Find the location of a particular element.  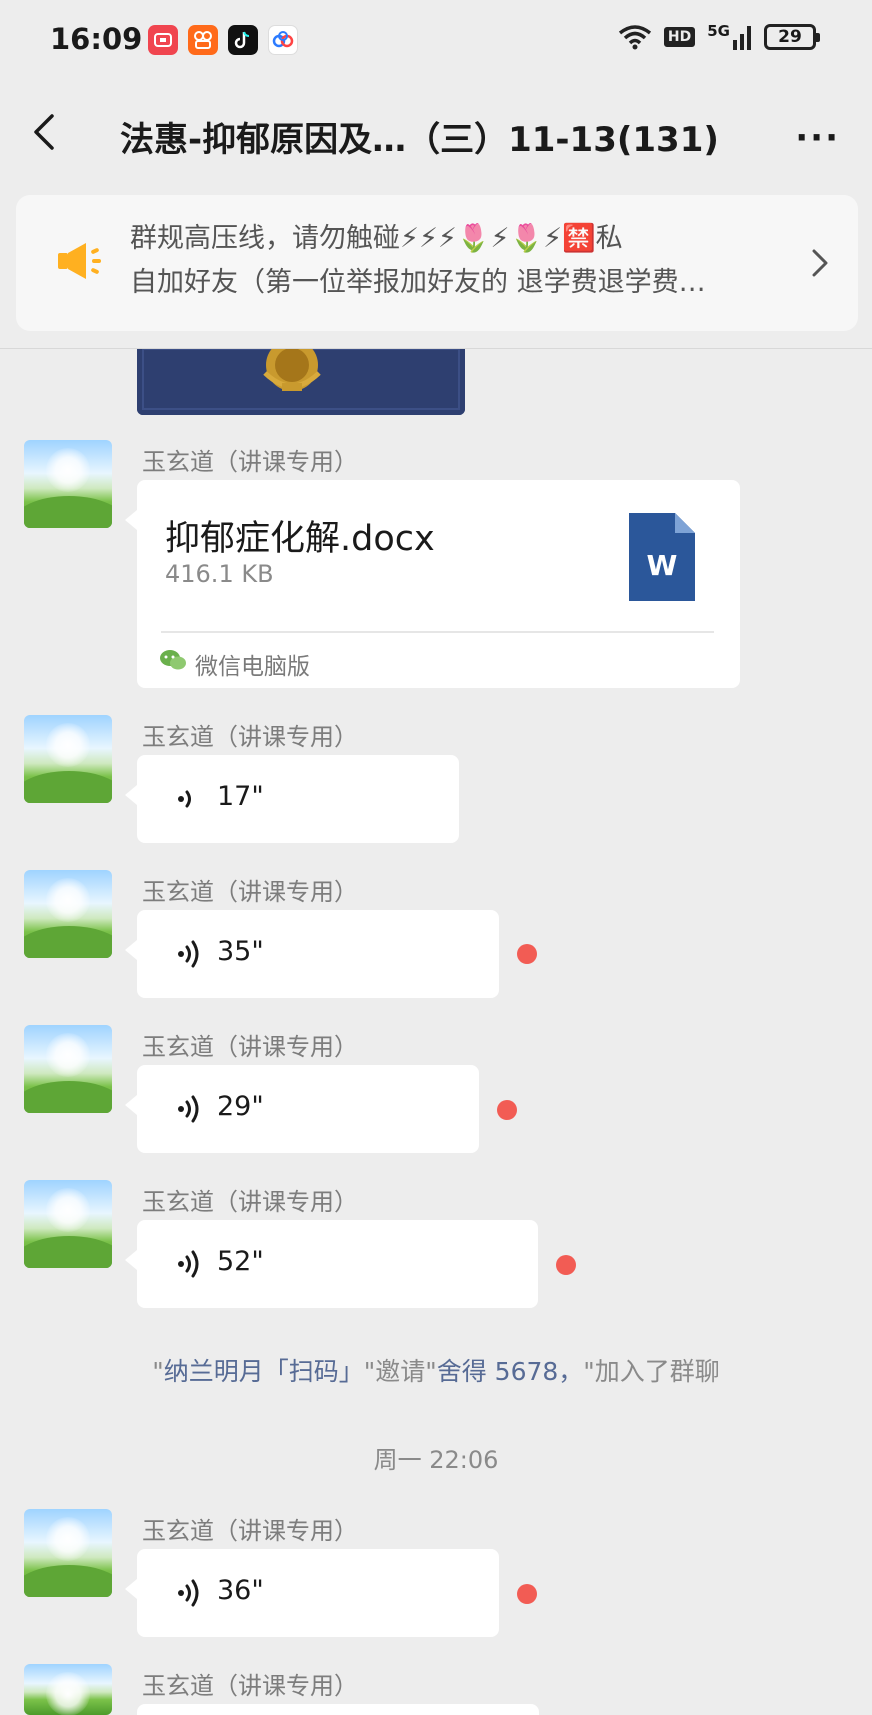

battery-icon: 29 is located at coordinates (792, 37).